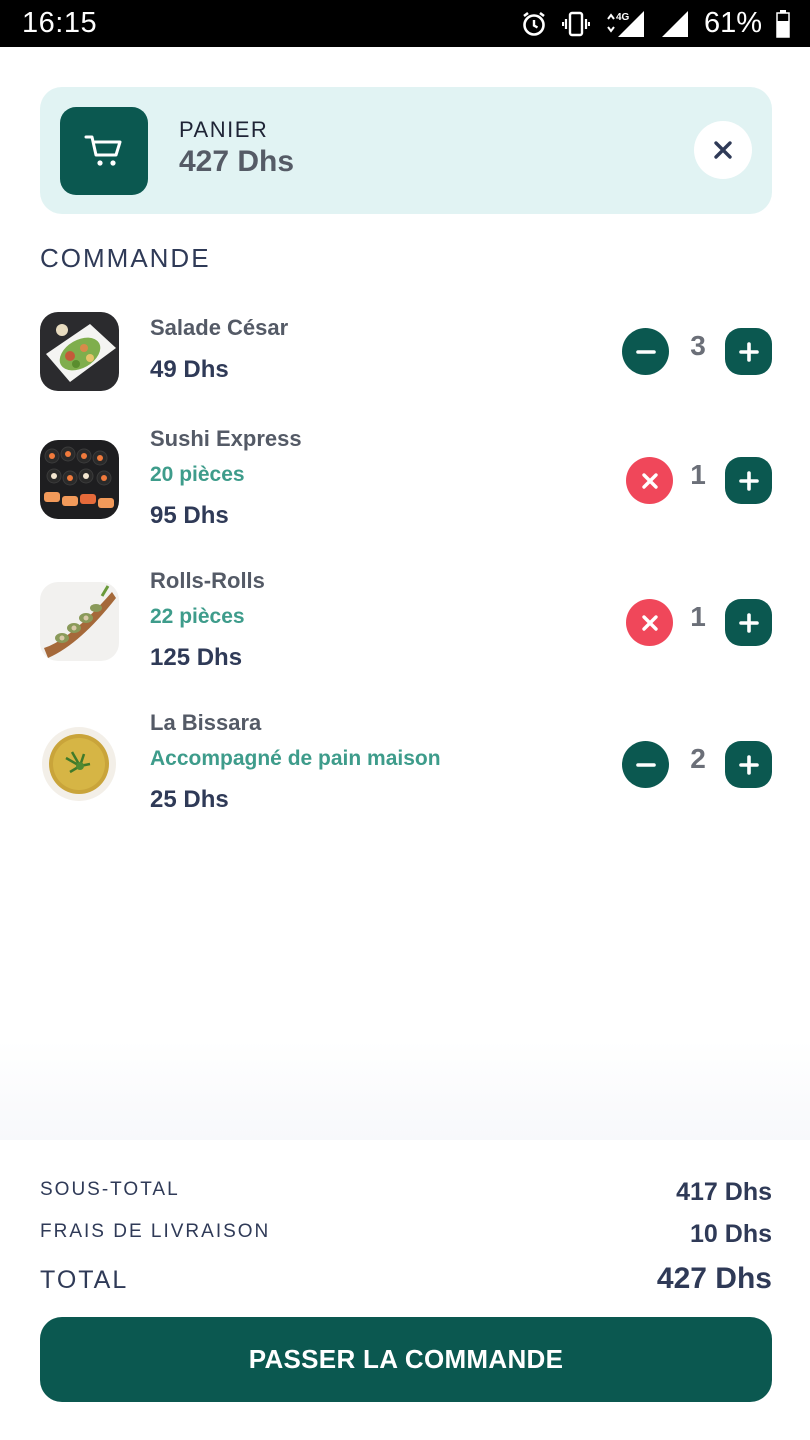  Describe the element at coordinates (406, 623) in the screenshot. I see `list-item: Rolls-Rolls 22 pièces 125 Dhs 1` at that location.